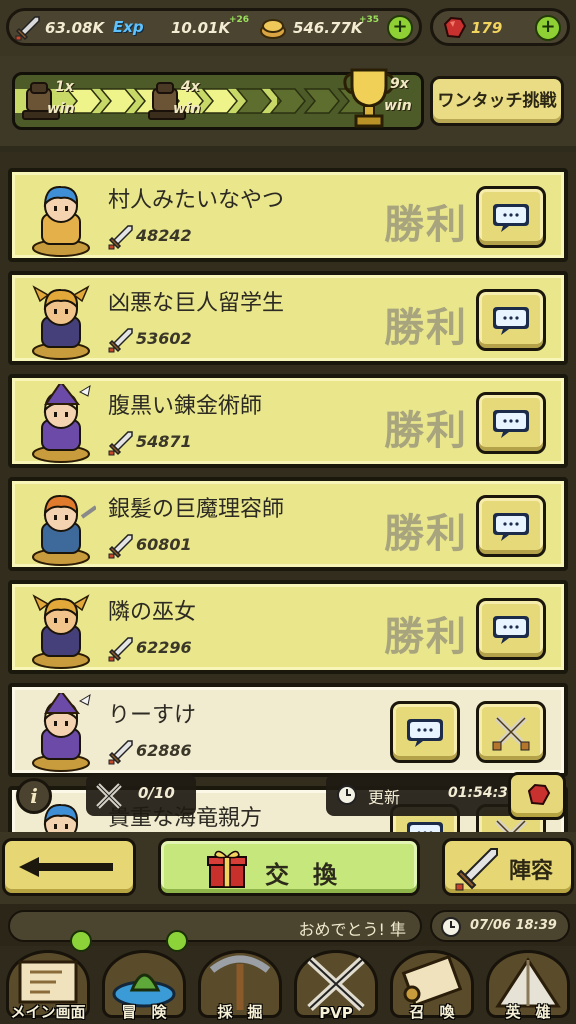 This screenshot has height=1024, width=576. What do you see at coordinates (432, 985) in the screenshot?
I see `nav-item: 召 喚` at bounding box center [432, 985].